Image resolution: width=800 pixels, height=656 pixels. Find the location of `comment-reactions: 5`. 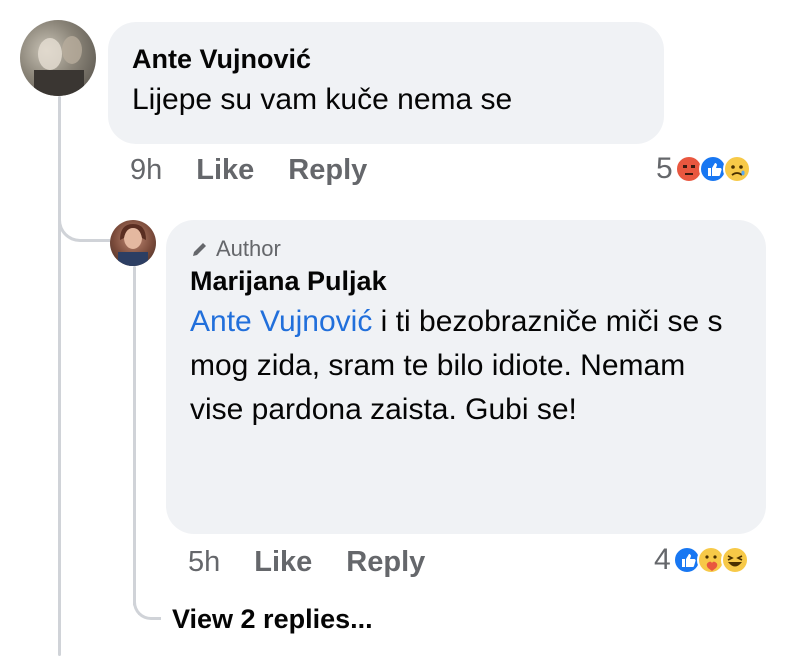

comment-reactions: 5 is located at coordinates (703, 169).